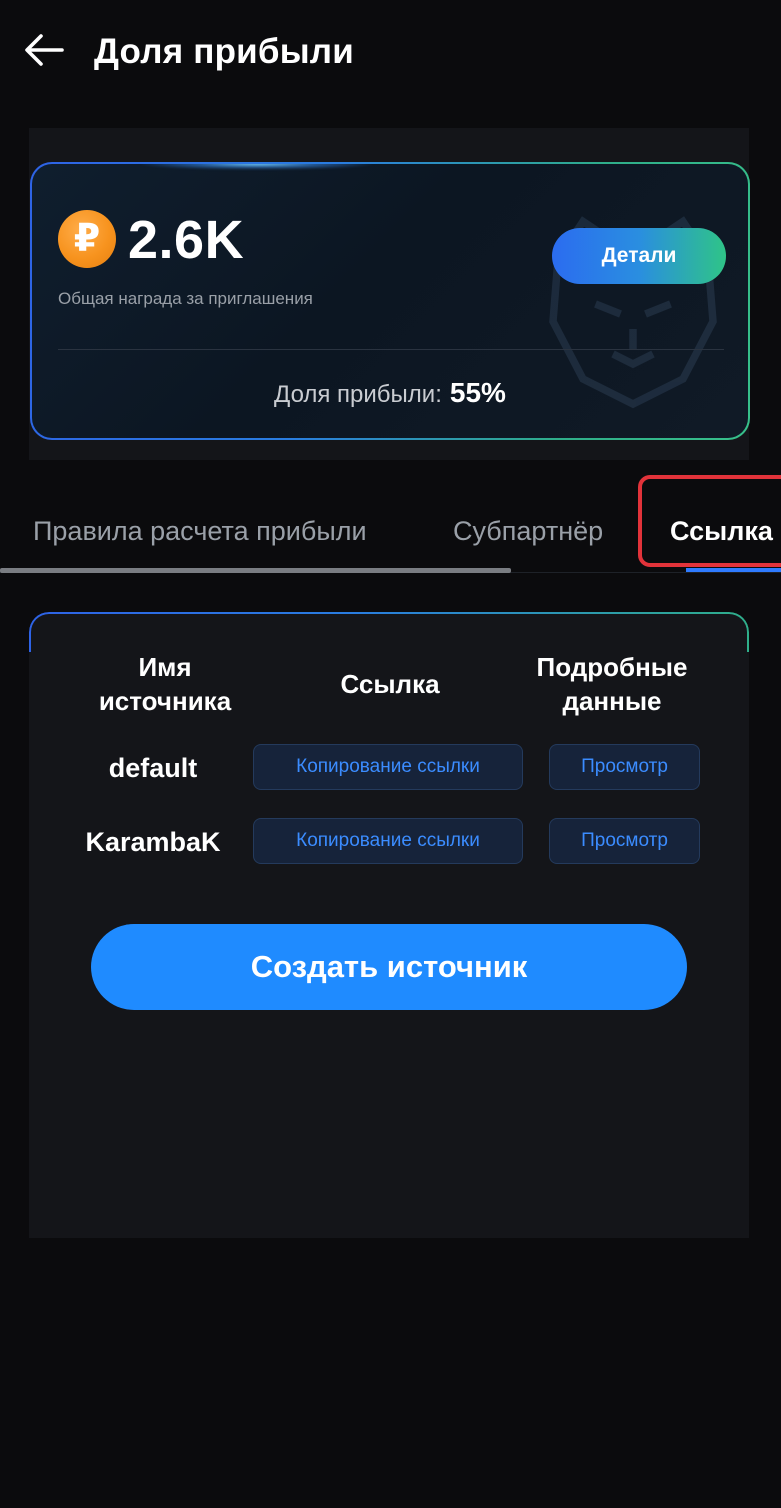 The width and height of the screenshot is (781, 1508). I want to click on back-button, so click(44, 50).